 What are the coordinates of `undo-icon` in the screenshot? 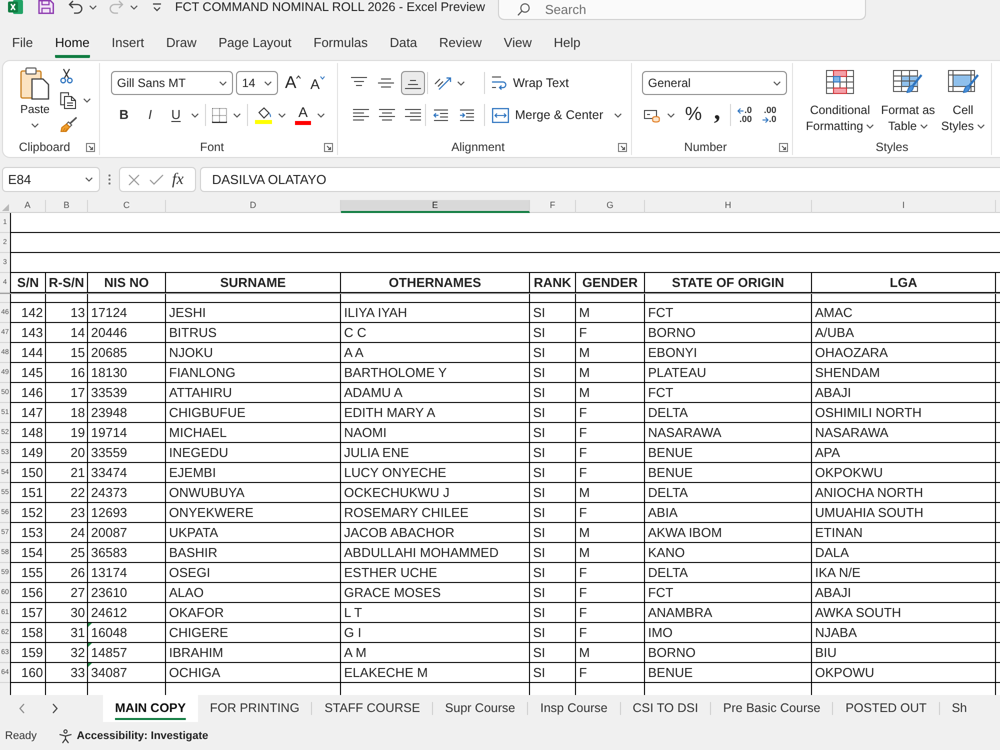 It's located at (75, 7).